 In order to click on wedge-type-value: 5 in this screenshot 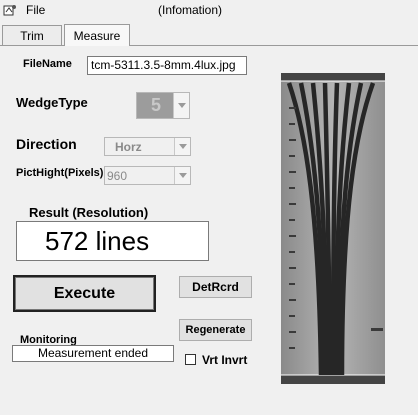, I will do `click(156, 105)`.